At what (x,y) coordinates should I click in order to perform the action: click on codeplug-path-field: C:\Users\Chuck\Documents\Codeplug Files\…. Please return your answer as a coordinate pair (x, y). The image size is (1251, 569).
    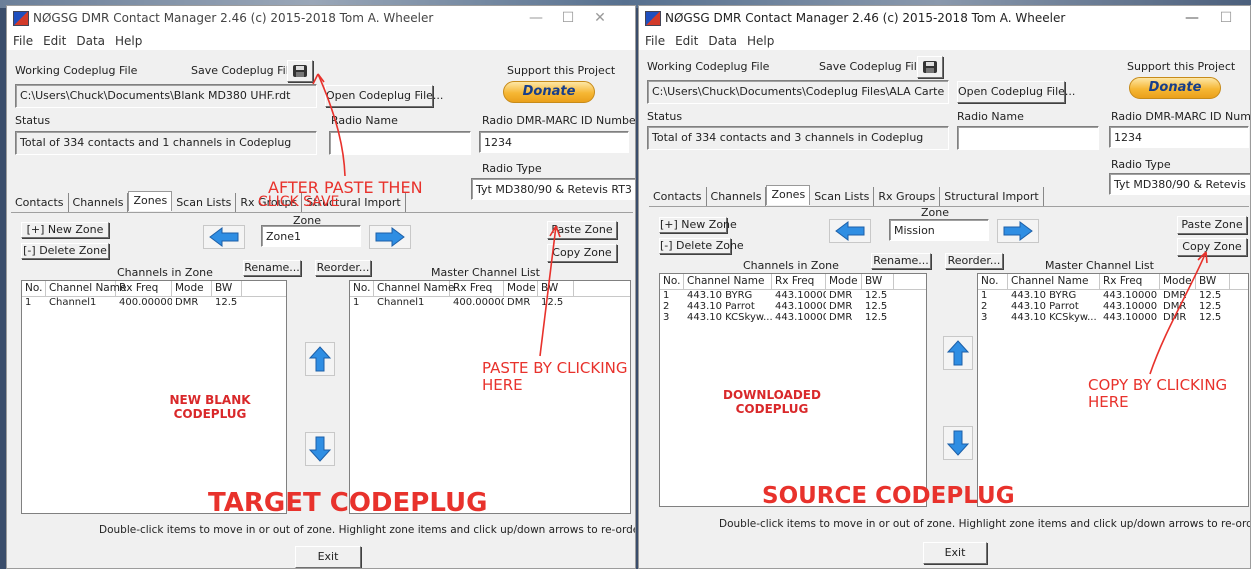
    Looking at the image, I should click on (798, 92).